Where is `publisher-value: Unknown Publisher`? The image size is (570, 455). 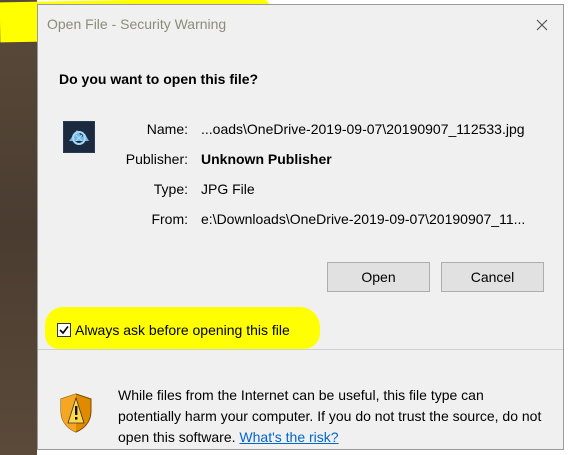
publisher-value: Unknown Publisher is located at coordinates (266, 159).